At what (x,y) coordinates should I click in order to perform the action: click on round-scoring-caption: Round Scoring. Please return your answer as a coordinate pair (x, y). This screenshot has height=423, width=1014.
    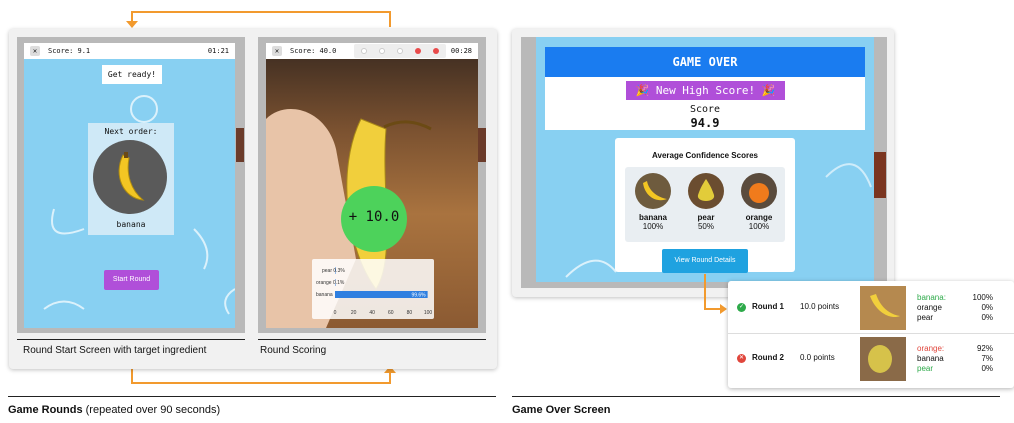
    Looking at the image, I should click on (293, 350).